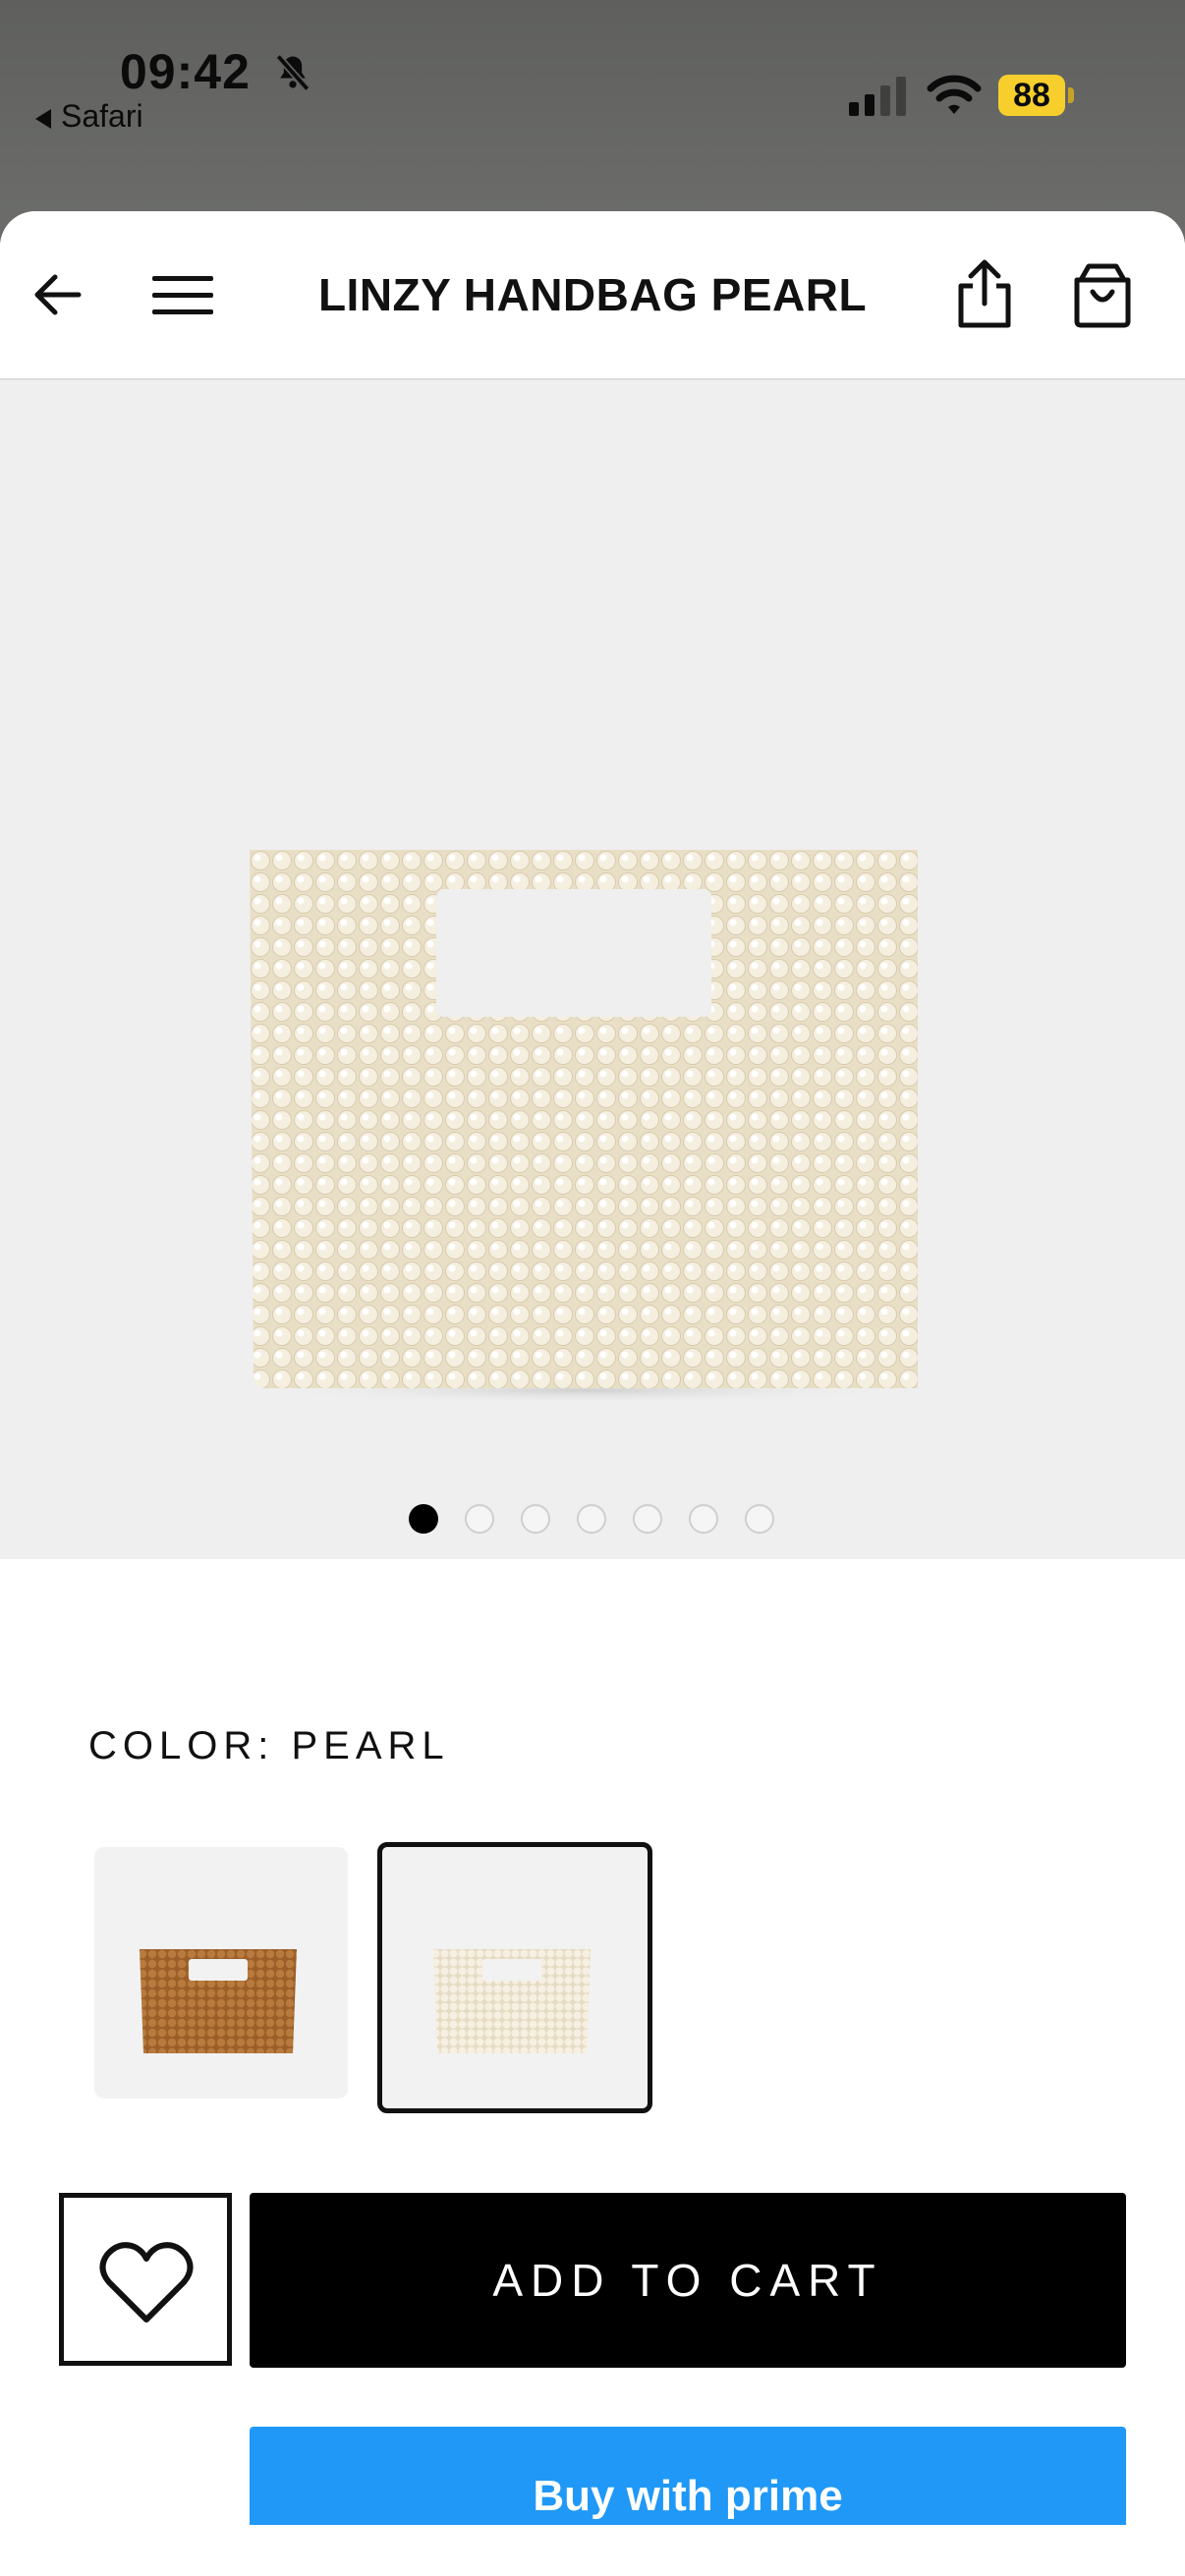  Describe the element at coordinates (584, 1125) in the screenshot. I see `product-image` at that location.